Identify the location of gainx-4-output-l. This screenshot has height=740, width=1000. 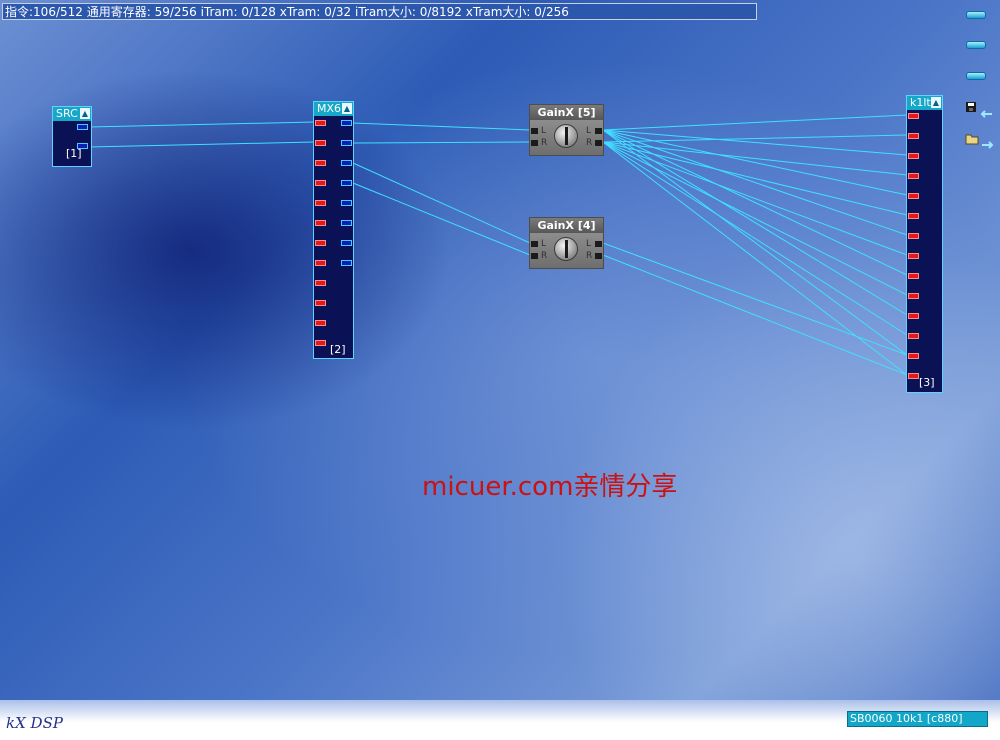
(598, 244).